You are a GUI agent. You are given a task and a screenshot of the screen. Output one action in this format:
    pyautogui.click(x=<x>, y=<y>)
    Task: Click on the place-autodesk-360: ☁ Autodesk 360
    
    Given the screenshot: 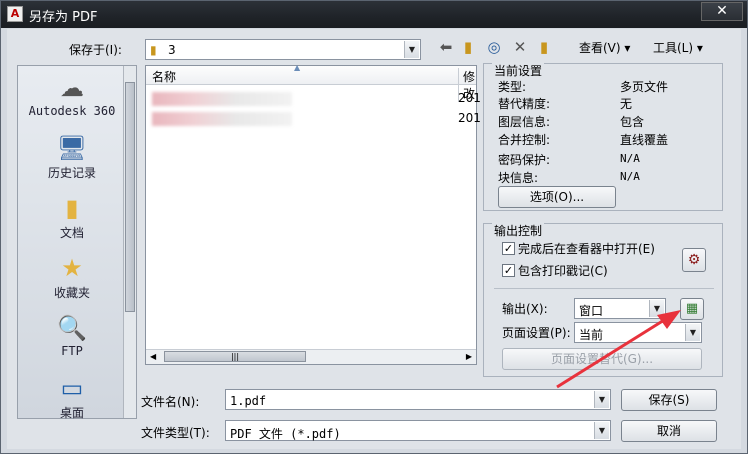 What is the action you would take?
    pyautogui.click(x=72, y=95)
    